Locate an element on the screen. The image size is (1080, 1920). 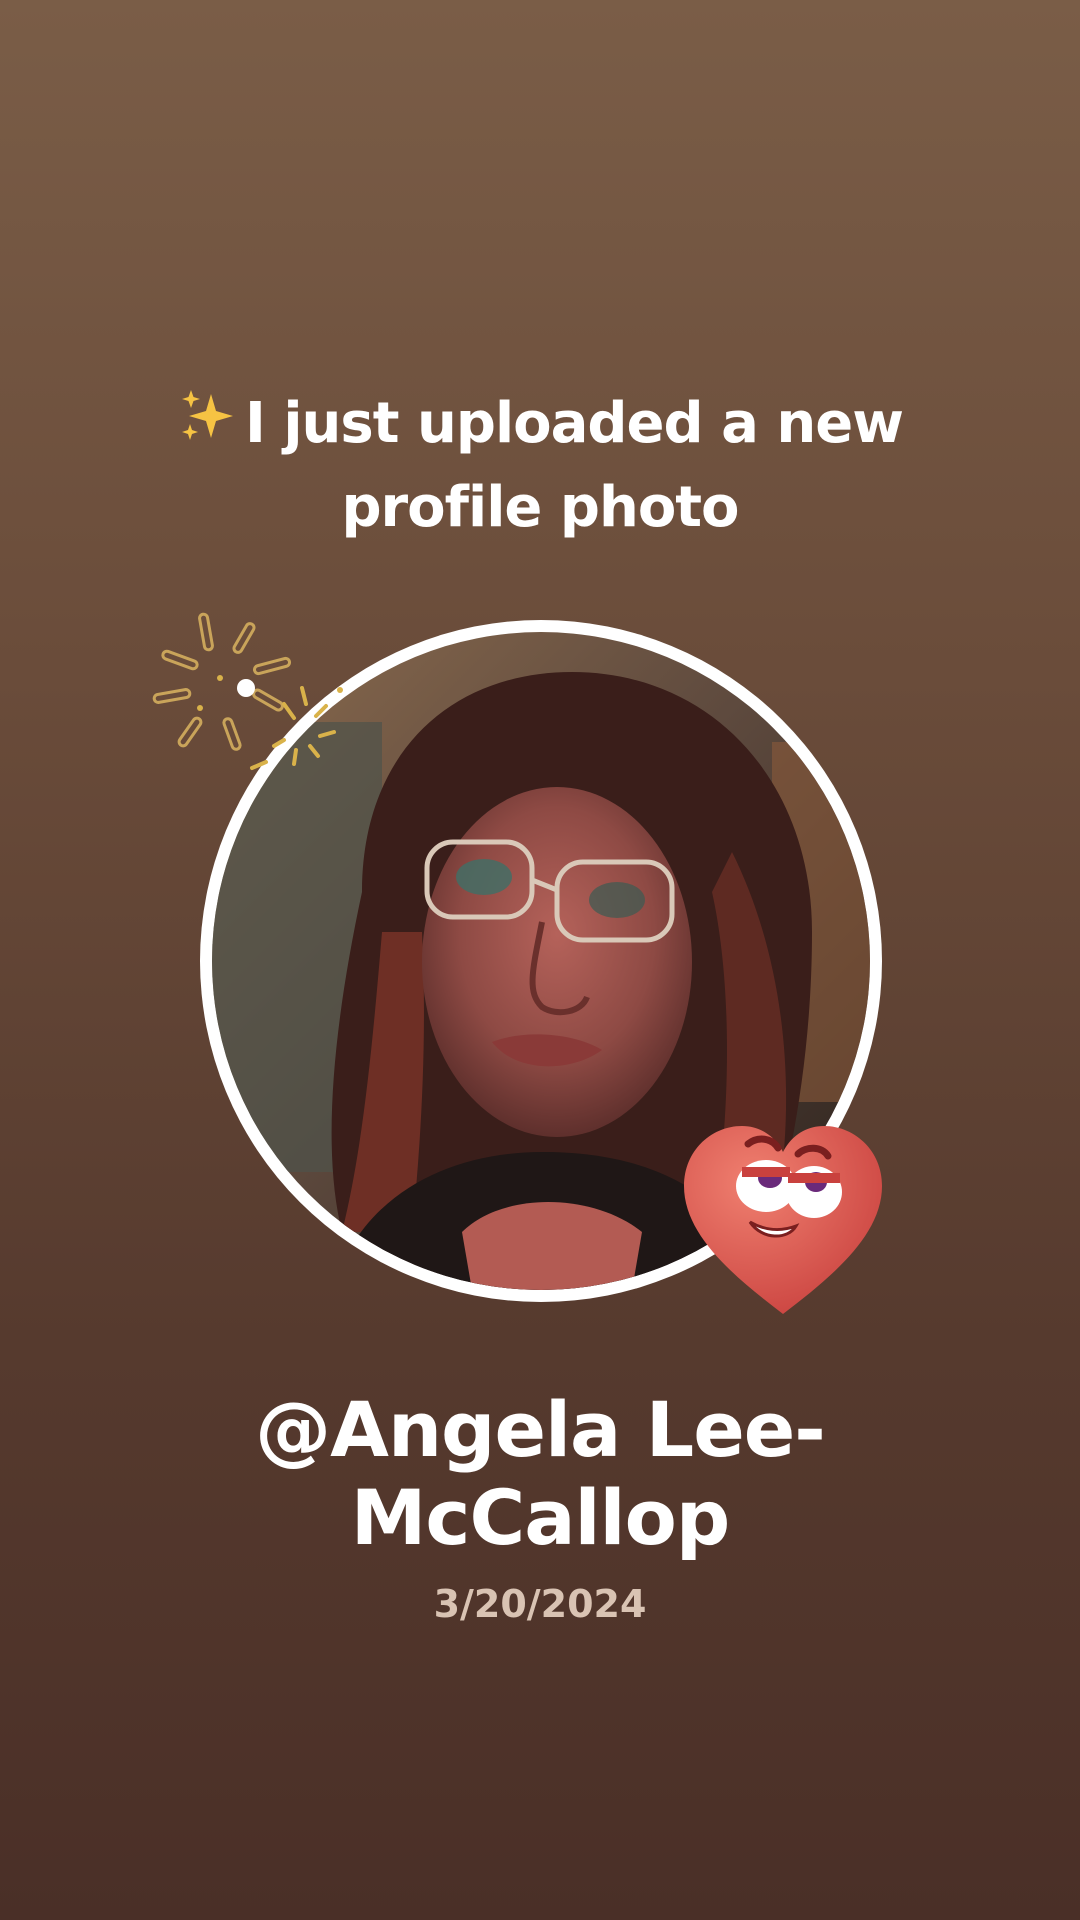
heart-face-sticker-icon is located at coordinates (783, 1220).